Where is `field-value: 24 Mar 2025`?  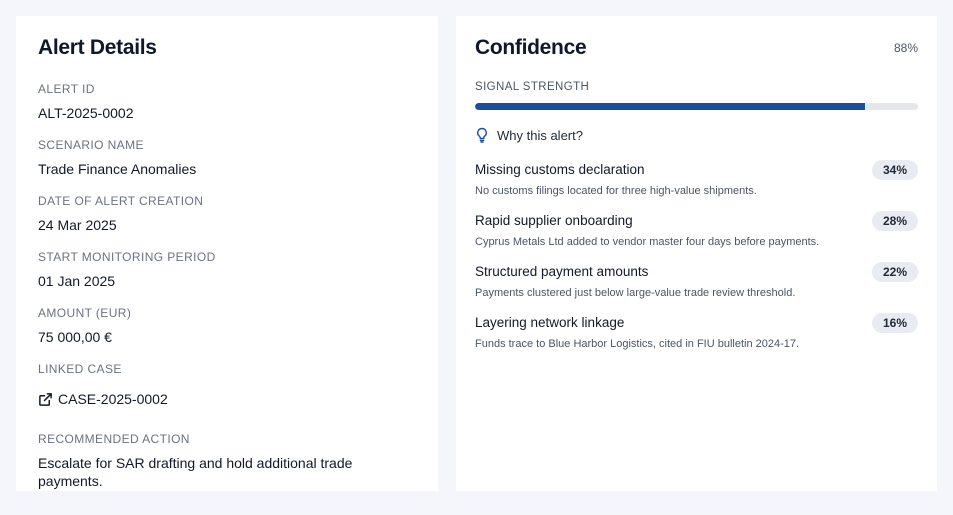
field-value: 24 Mar 2025 is located at coordinates (77, 225).